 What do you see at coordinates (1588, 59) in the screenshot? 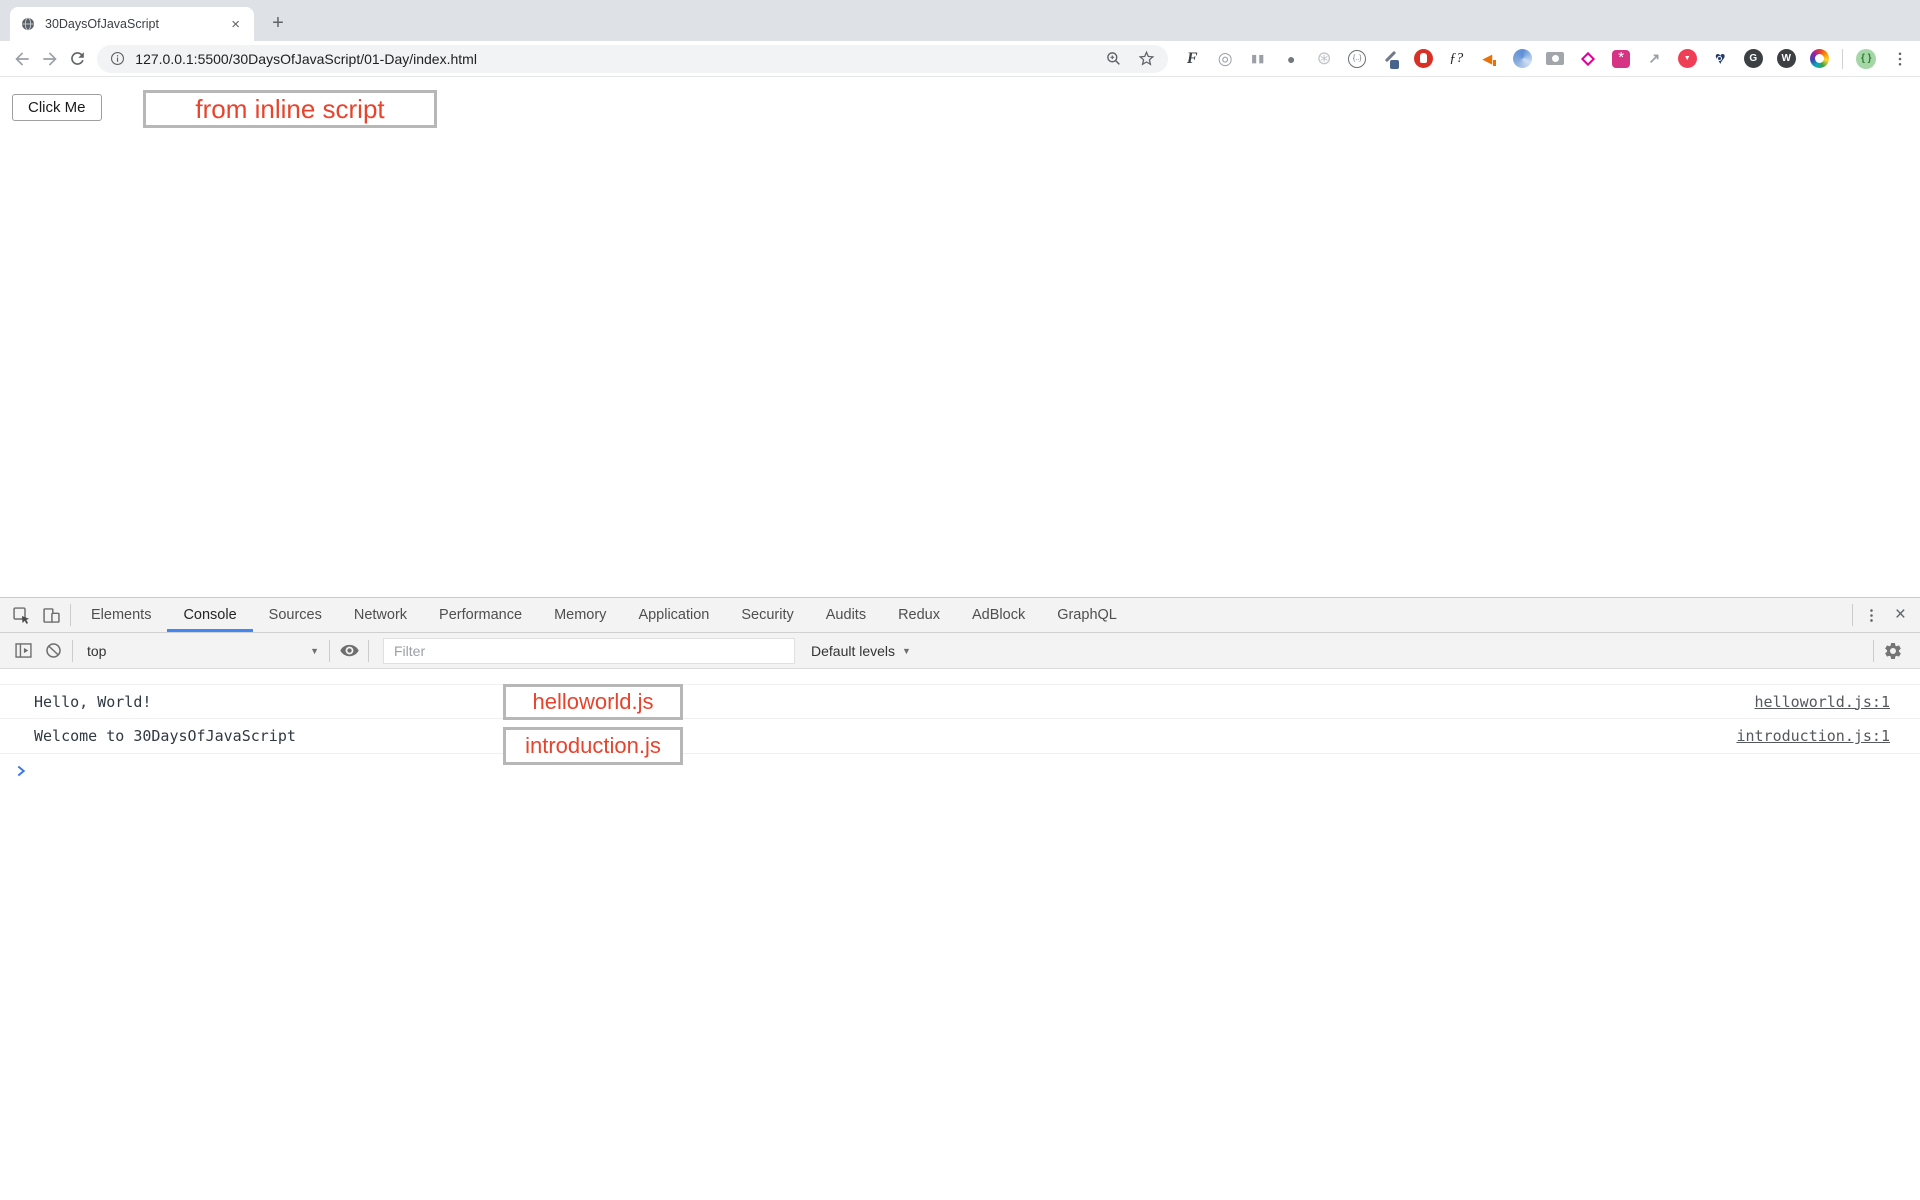
I see `graphql-icon` at bounding box center [1588, 59].